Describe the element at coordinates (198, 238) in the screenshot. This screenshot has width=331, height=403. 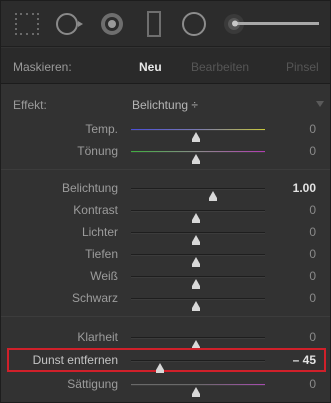
I see `slider-track-highlights` at that location.